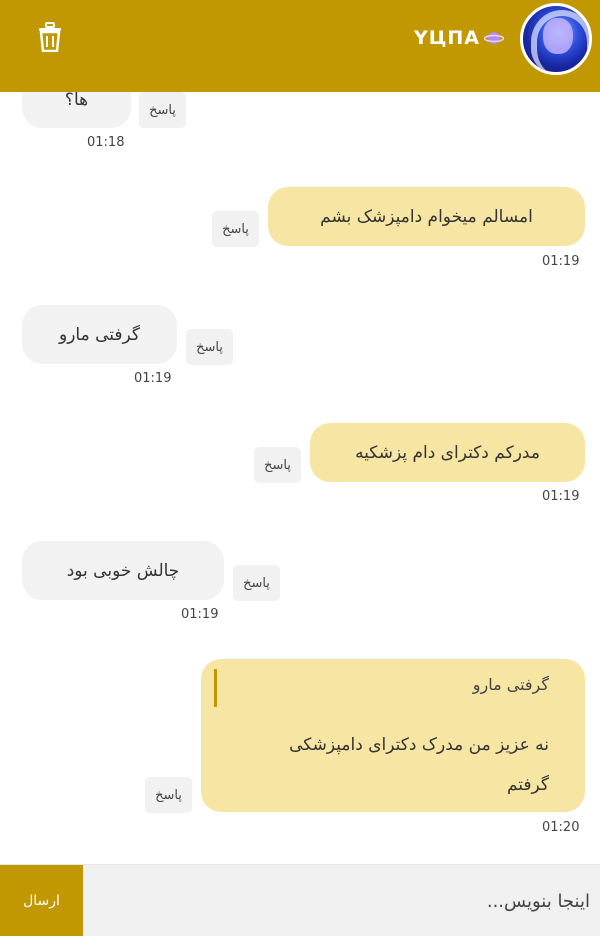 This screenshot has height=948, width=600. What do you see at coordinates (511, 684) in the screenshot?
I see `quoted-message-text: گرفتی مارو` at bounding box center [511, 684].